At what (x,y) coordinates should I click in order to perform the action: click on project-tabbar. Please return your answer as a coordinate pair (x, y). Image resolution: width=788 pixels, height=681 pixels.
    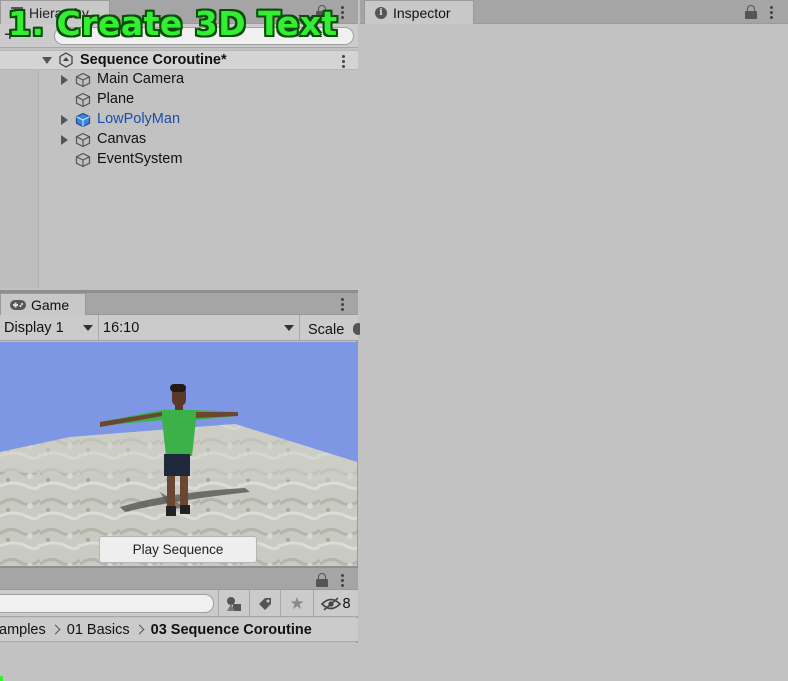
    Looking at the image, I should click on (179, 578).